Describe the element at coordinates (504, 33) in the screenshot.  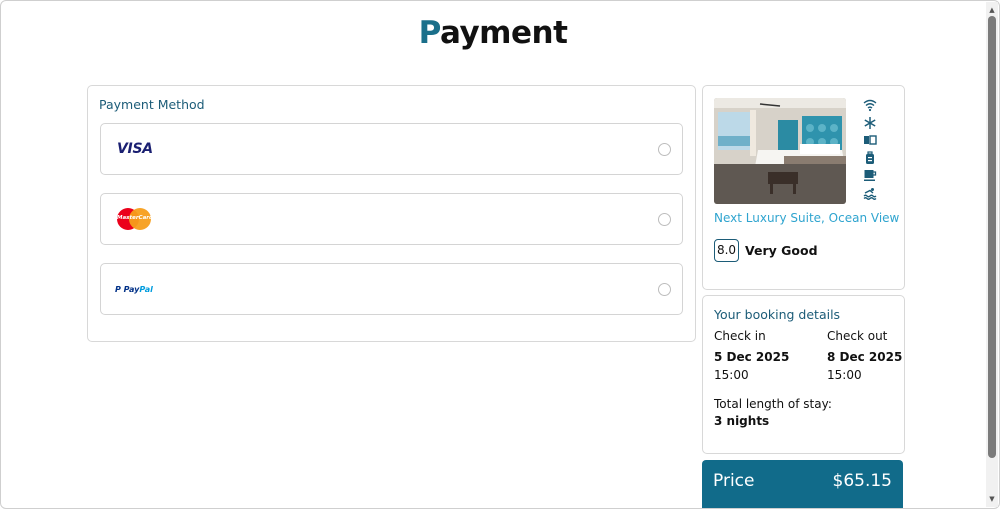
I see `page-title-rest: ayment` at that location.